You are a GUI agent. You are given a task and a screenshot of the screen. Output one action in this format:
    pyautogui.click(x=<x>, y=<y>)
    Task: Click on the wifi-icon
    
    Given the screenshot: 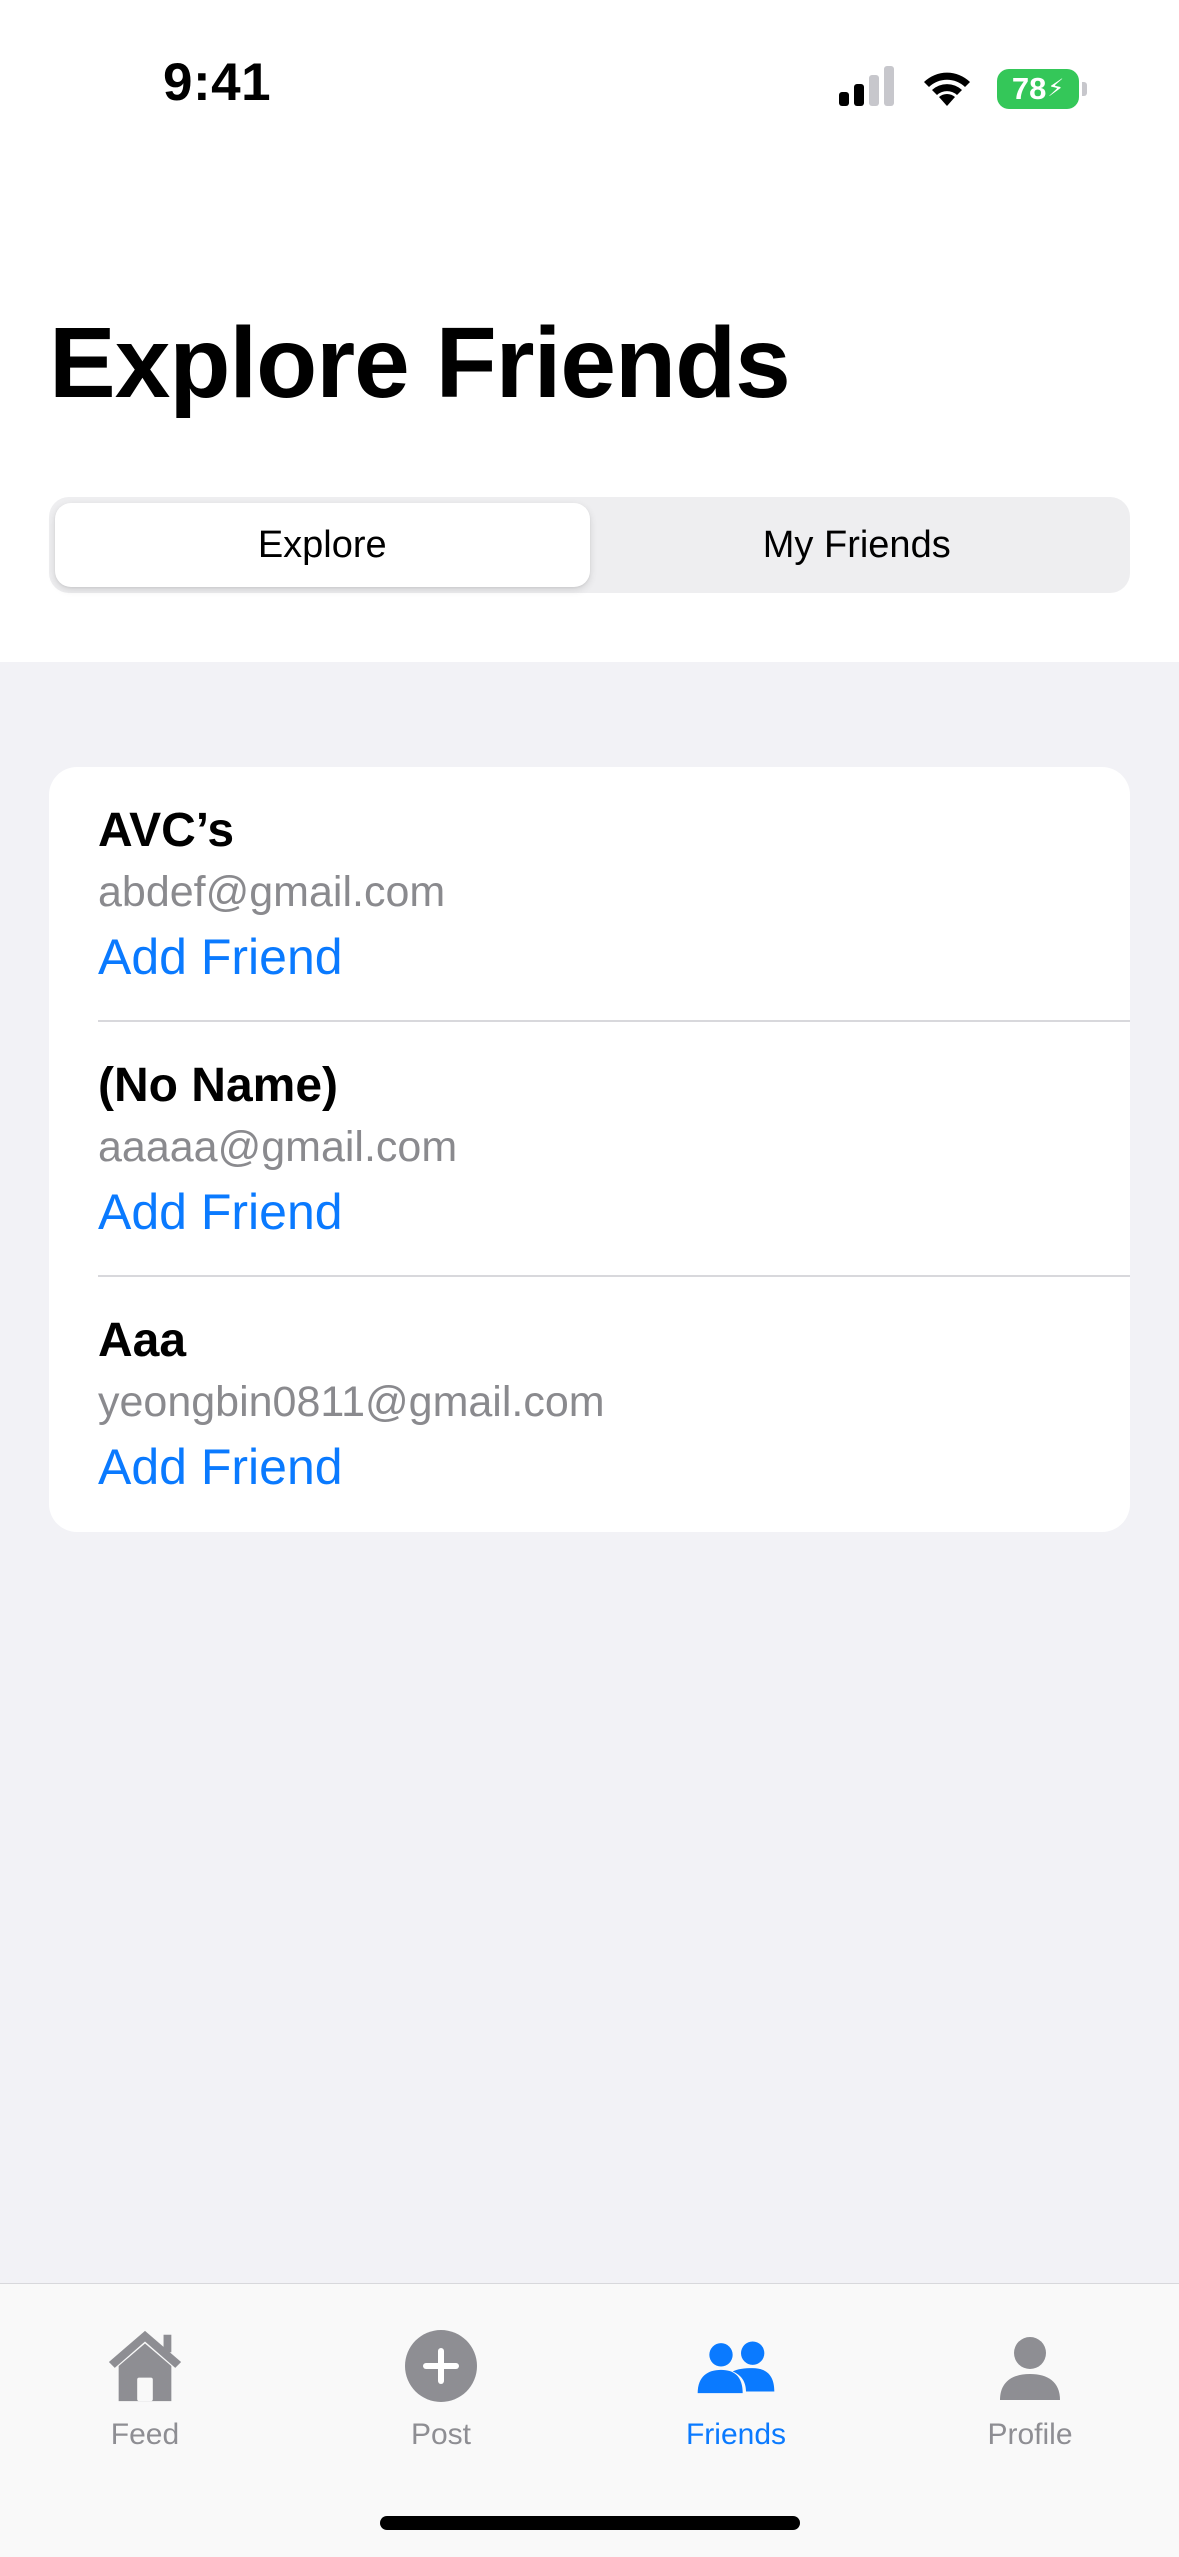 What is the action you would take?
    pyautogui.click(x=947, y=88)
    